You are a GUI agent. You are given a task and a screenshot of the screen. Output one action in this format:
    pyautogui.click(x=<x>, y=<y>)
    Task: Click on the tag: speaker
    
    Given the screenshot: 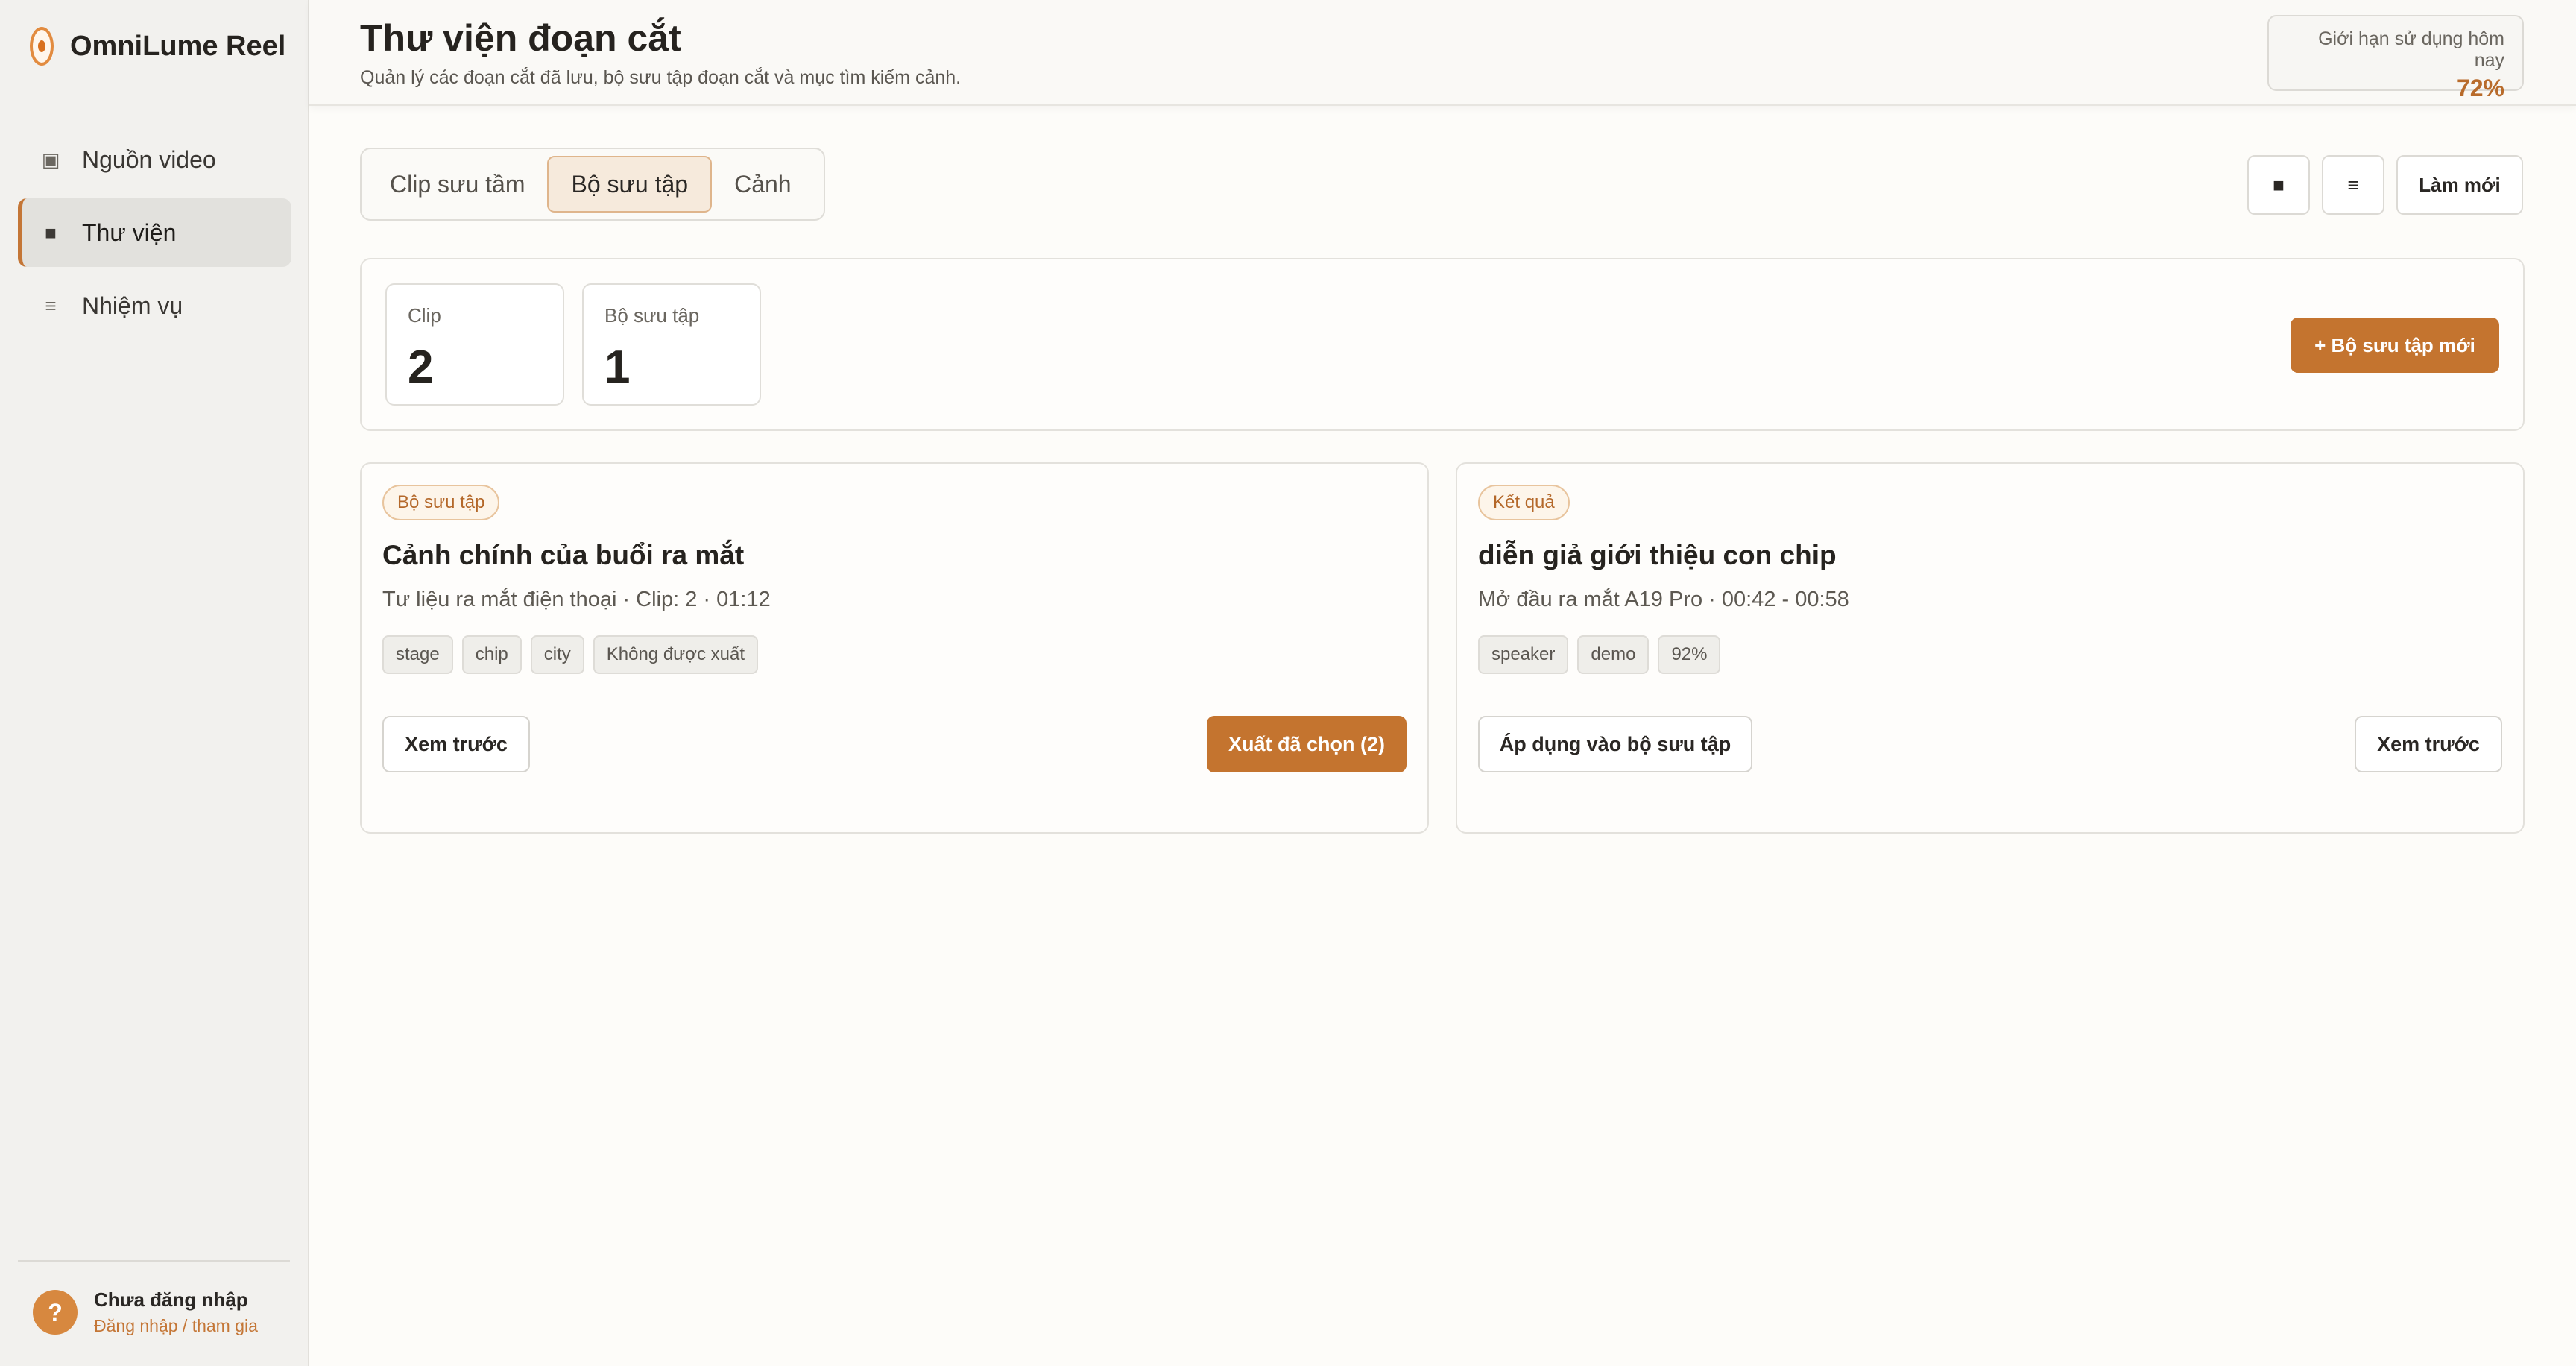 What is the action you would take?
    pyautogui.click(x=1523, y=654)
    